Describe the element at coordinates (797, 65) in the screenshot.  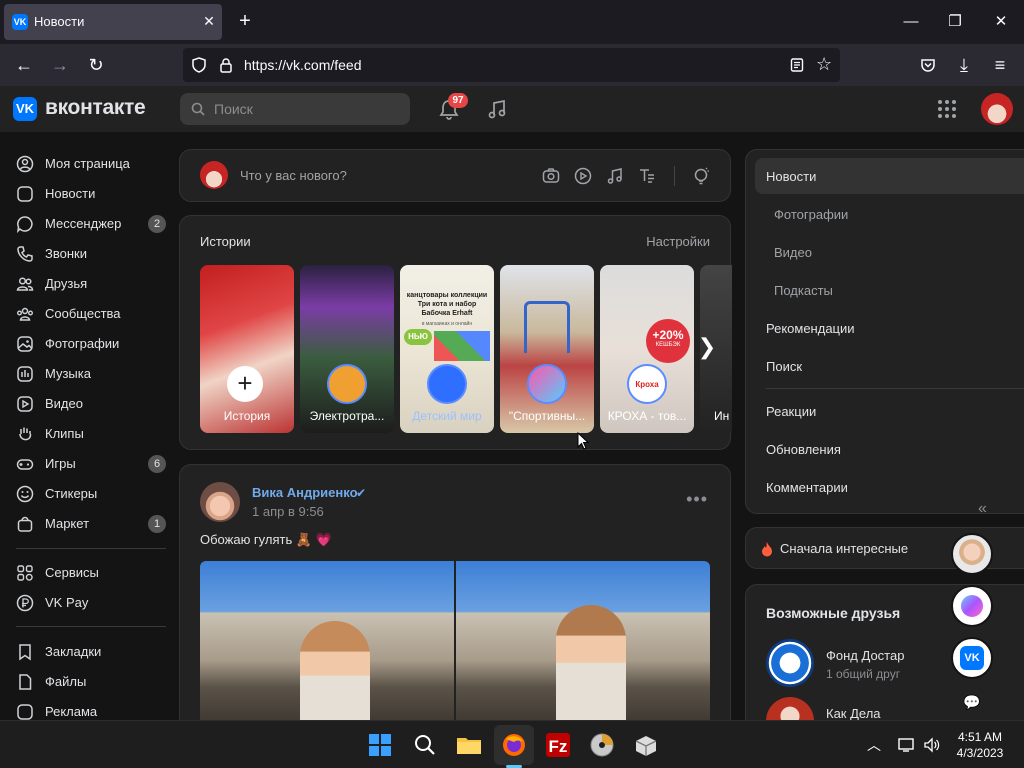
I see `reader-mode-icon` at that location.